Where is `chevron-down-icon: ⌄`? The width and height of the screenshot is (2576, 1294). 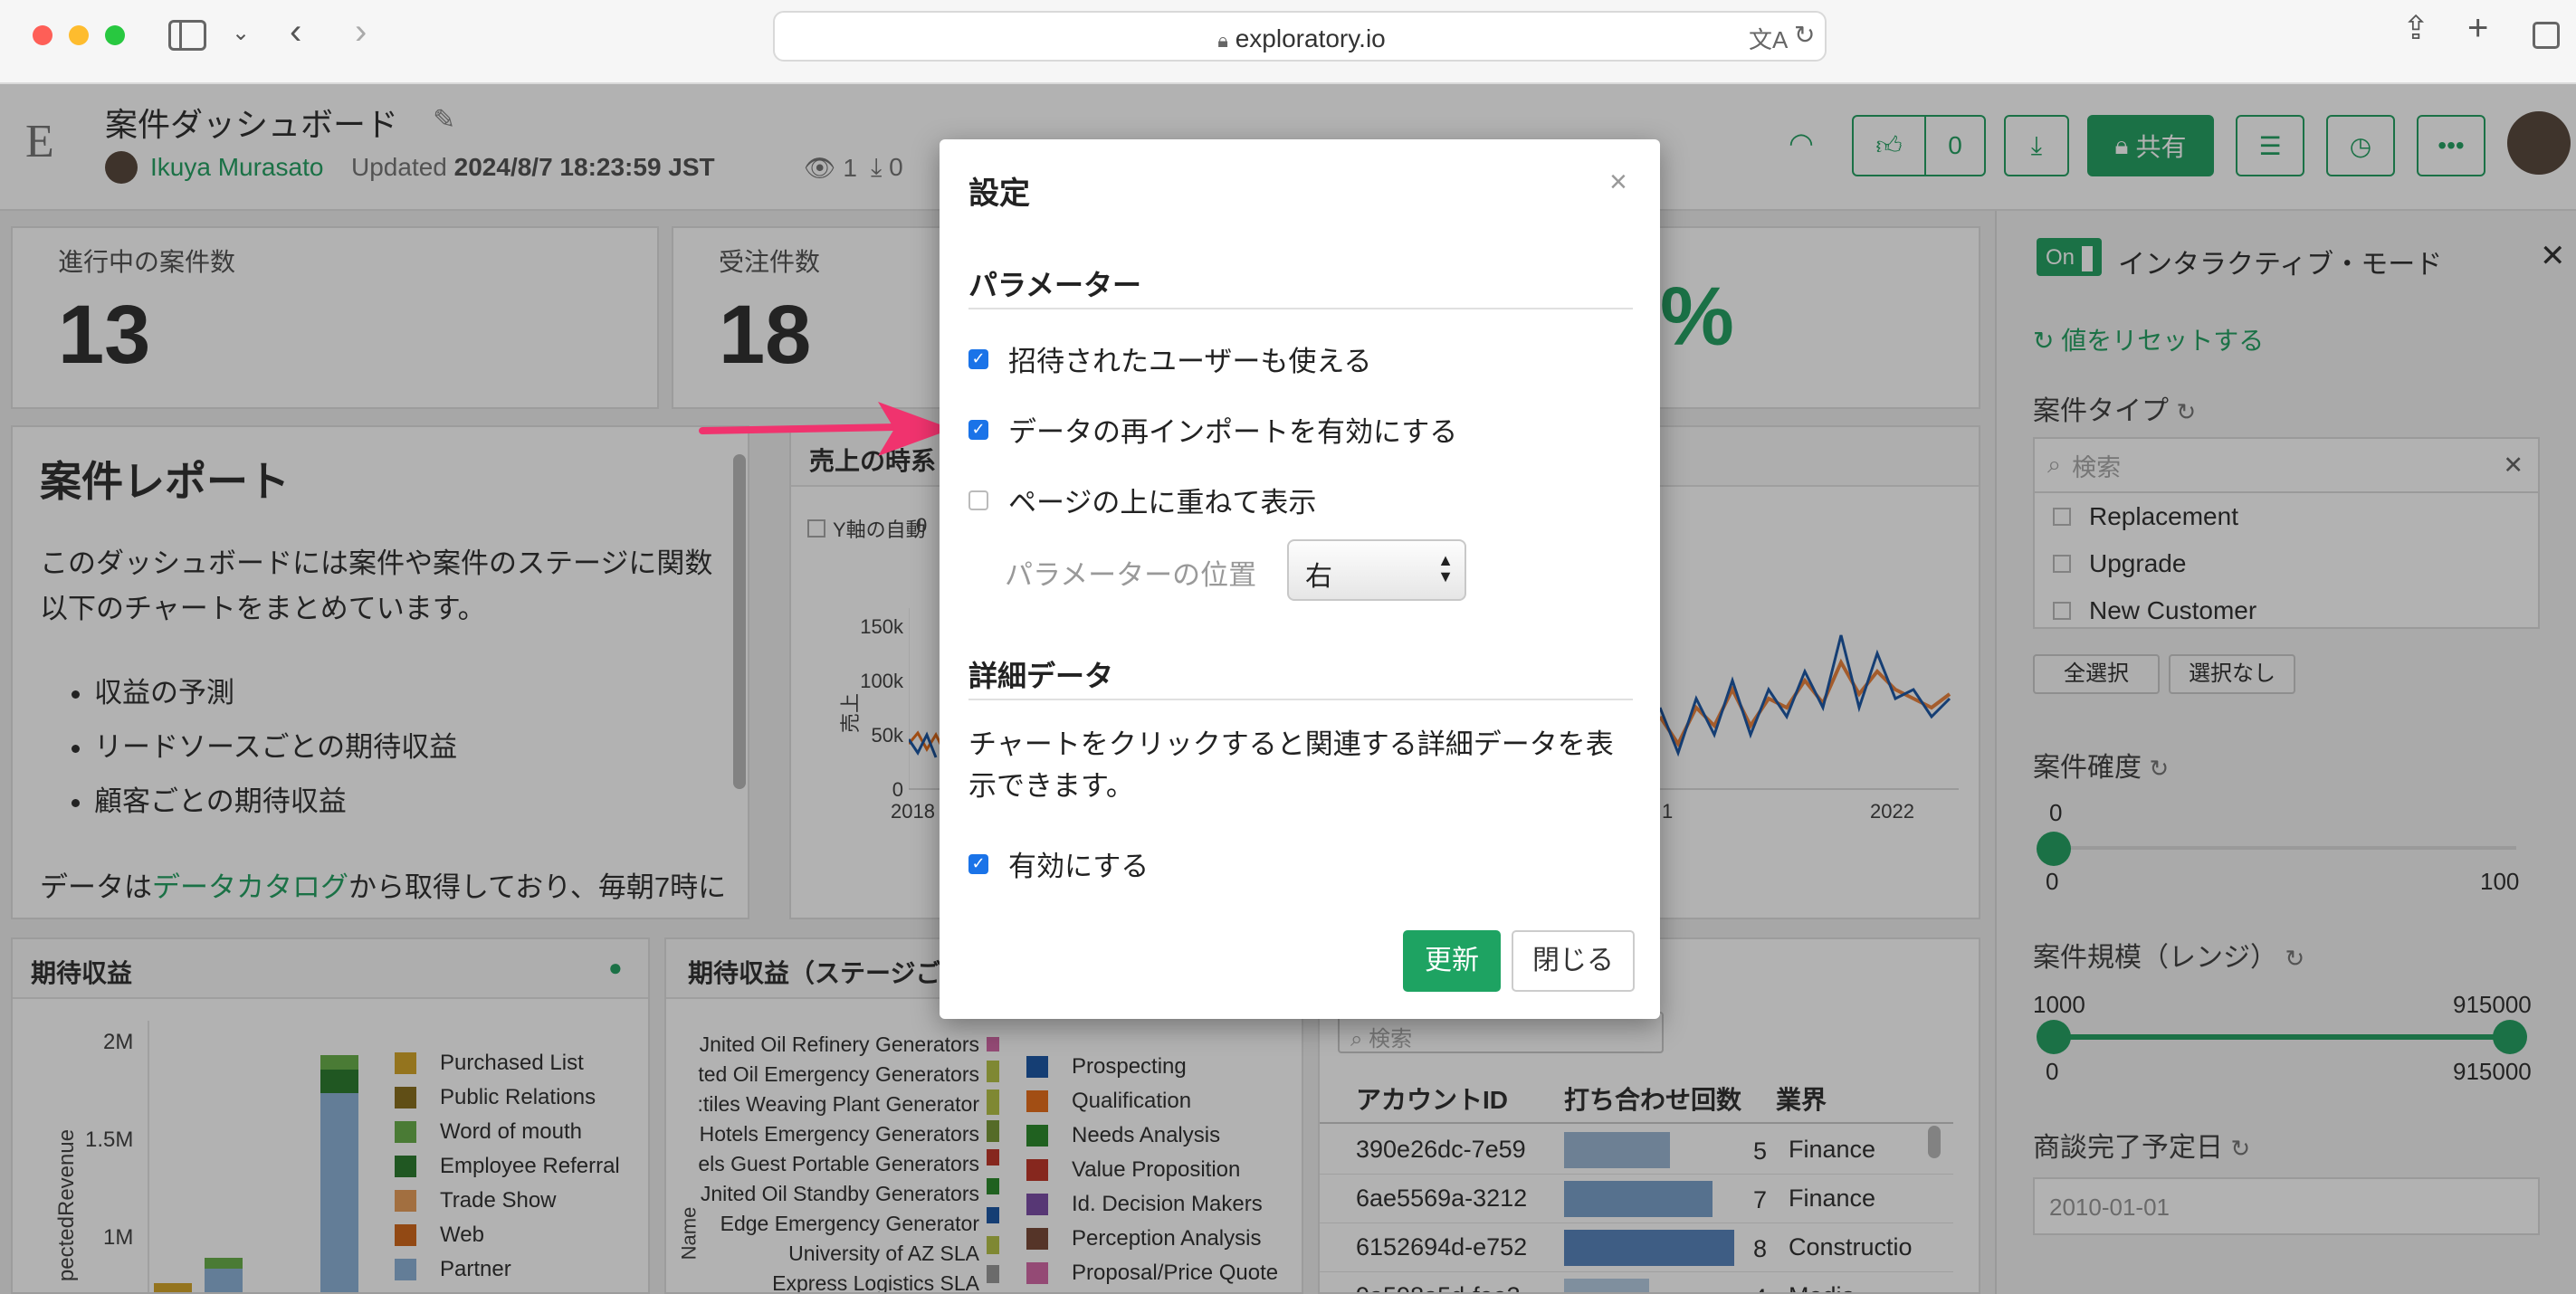
chevron-down-icon: ⌄ is located at coordinates (241, 33).